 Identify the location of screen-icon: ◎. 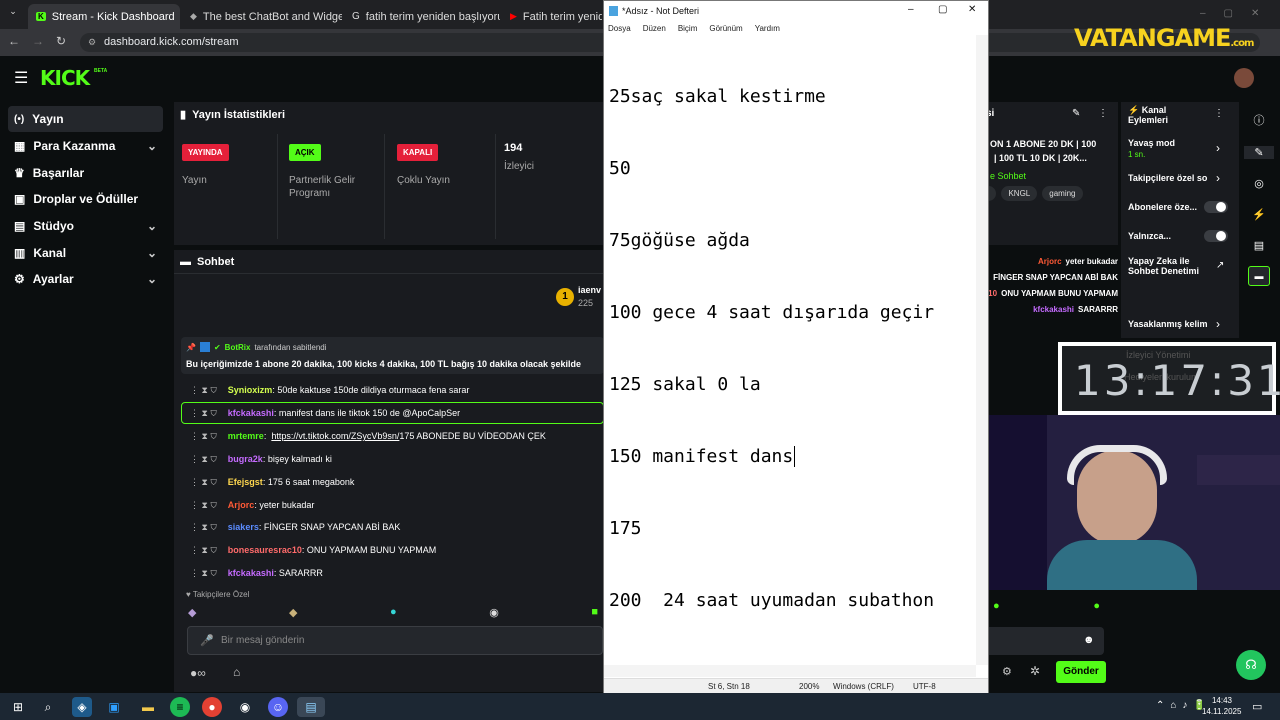
(1259, 183).